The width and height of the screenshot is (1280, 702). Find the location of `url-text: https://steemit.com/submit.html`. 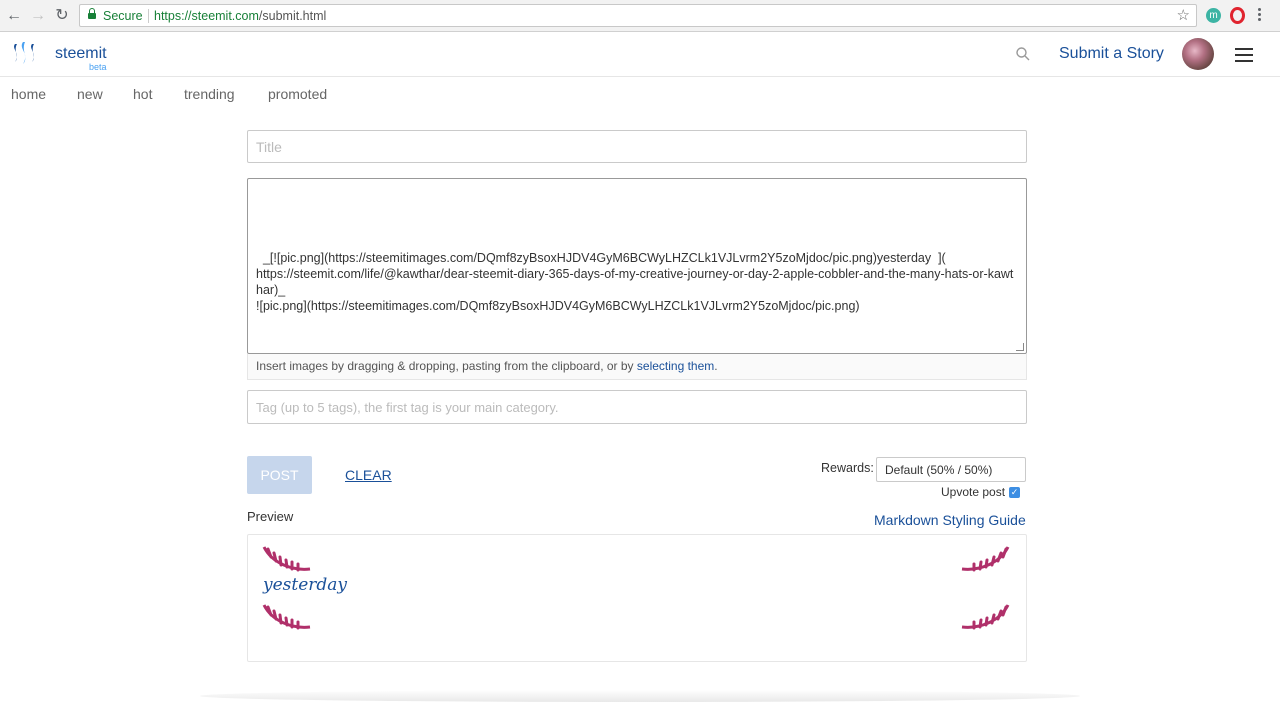

url-text: https://steemit.com/submit.html is located at coordinates (240, 16).